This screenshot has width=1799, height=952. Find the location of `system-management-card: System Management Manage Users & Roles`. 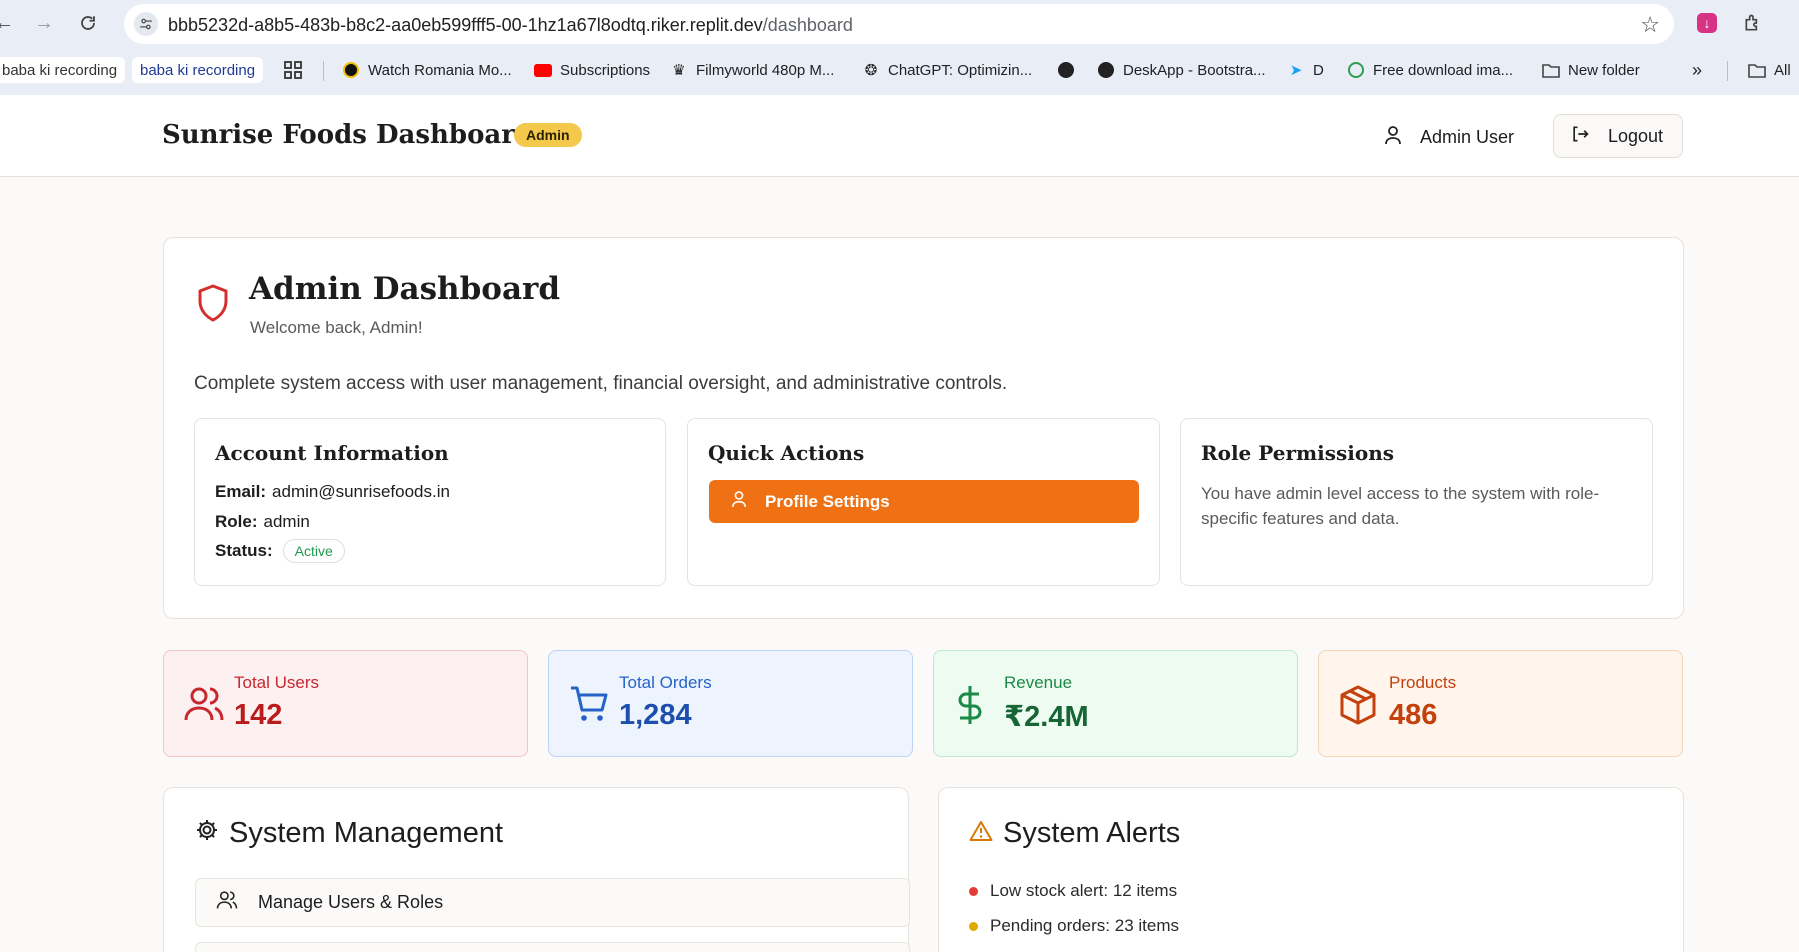

system-management-card: System Management Manage Users & Roles is located at coordinates (536, 869).